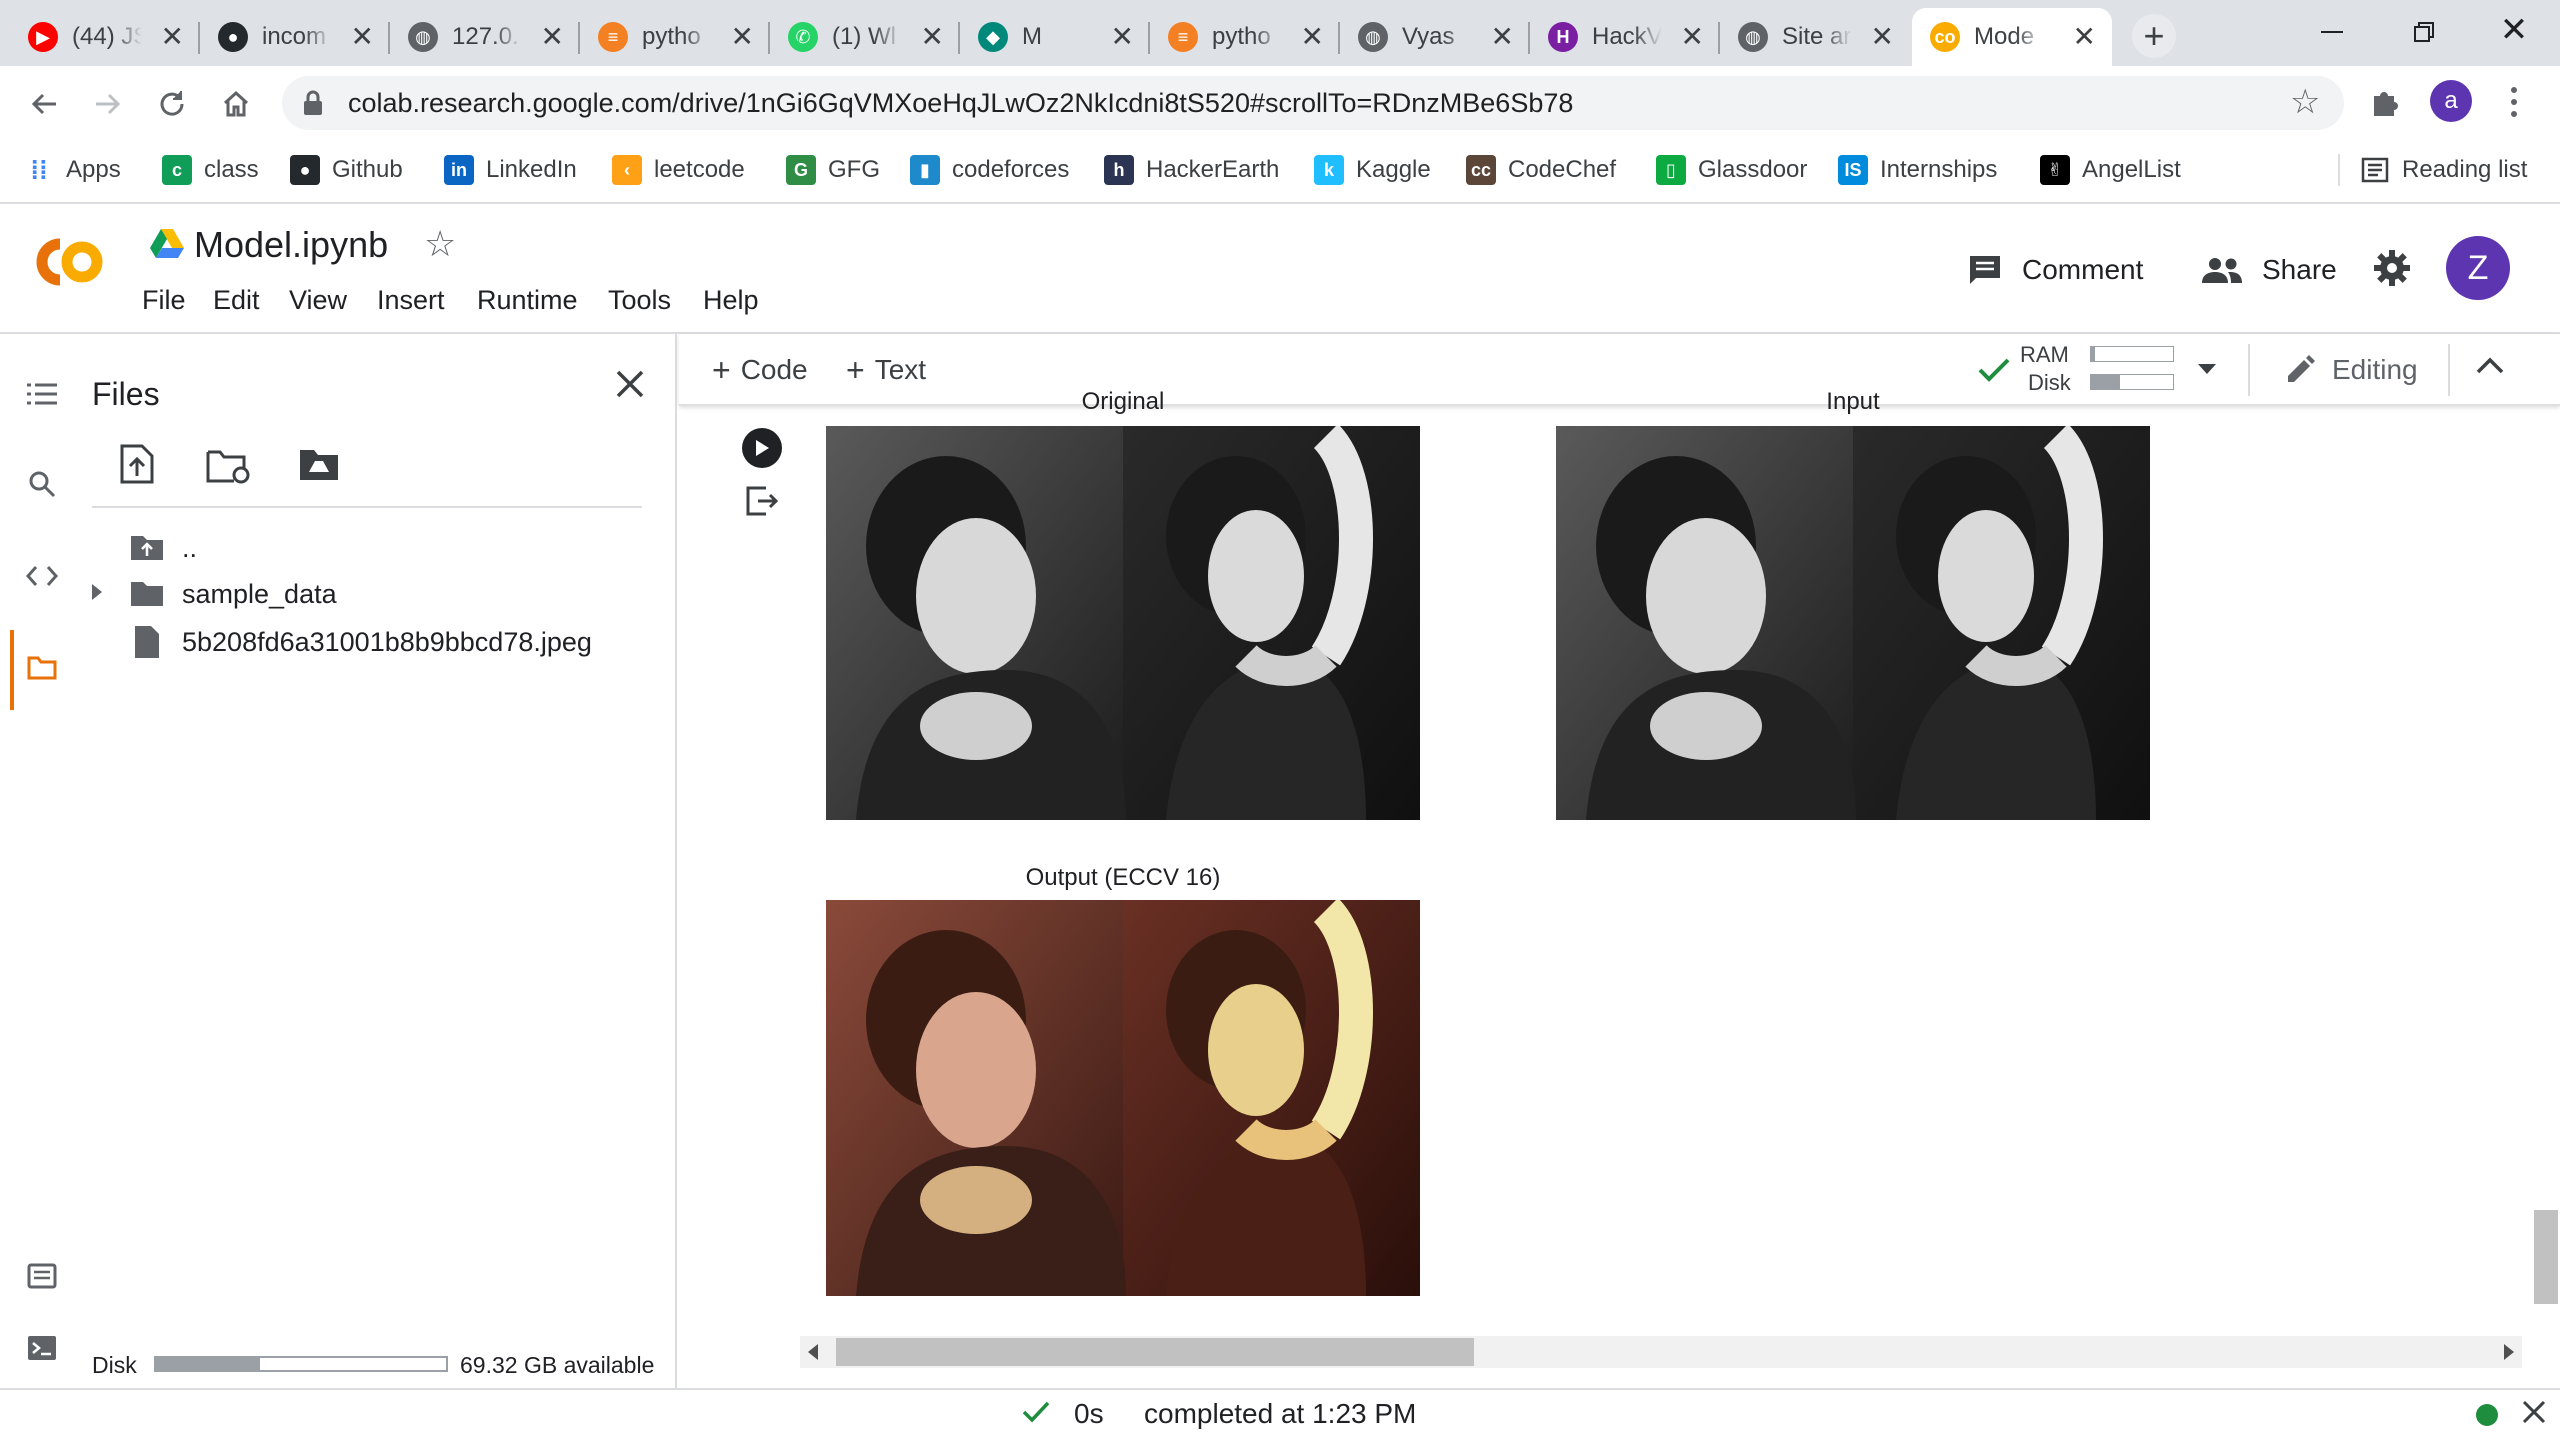  What do you see at coordinates (639, 300) in the screenshot?
I see `menu-item-tools: Tools` at bounding box center [639, 300].